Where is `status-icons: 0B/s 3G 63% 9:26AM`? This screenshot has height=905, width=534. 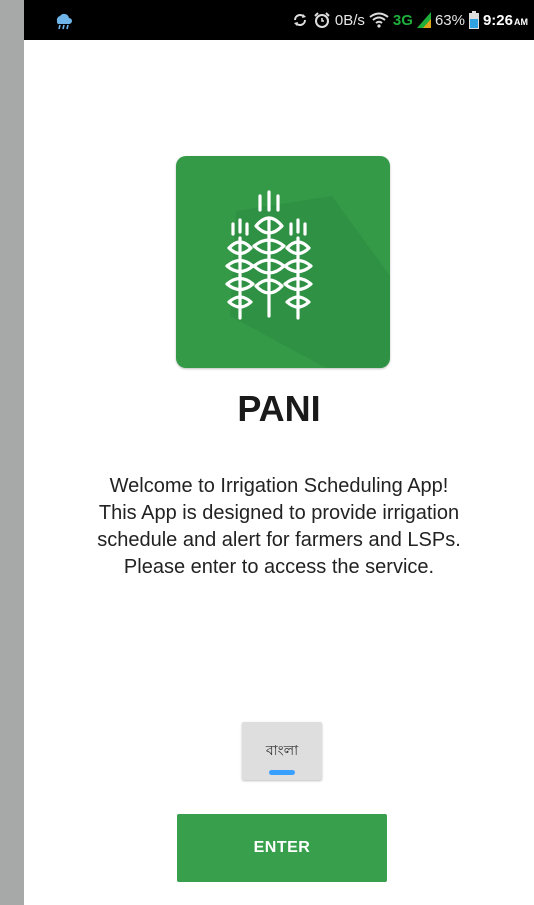 status-icons: 0B/s 3G 63% 9:26AM is located at coordinates (409, 20).